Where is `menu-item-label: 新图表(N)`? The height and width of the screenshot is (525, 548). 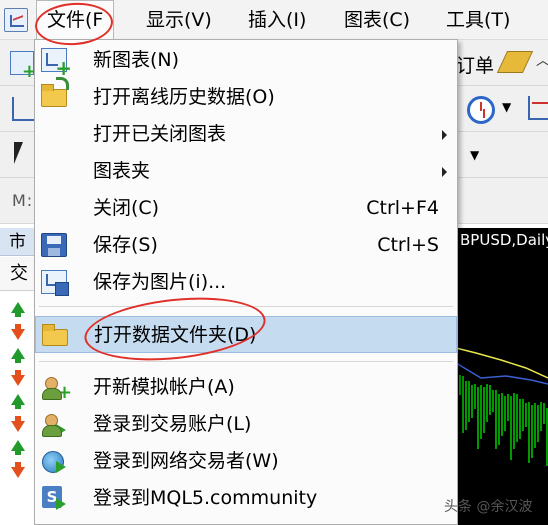
menu-item-label: 新图表(N) is located at coordinates (136, 60).